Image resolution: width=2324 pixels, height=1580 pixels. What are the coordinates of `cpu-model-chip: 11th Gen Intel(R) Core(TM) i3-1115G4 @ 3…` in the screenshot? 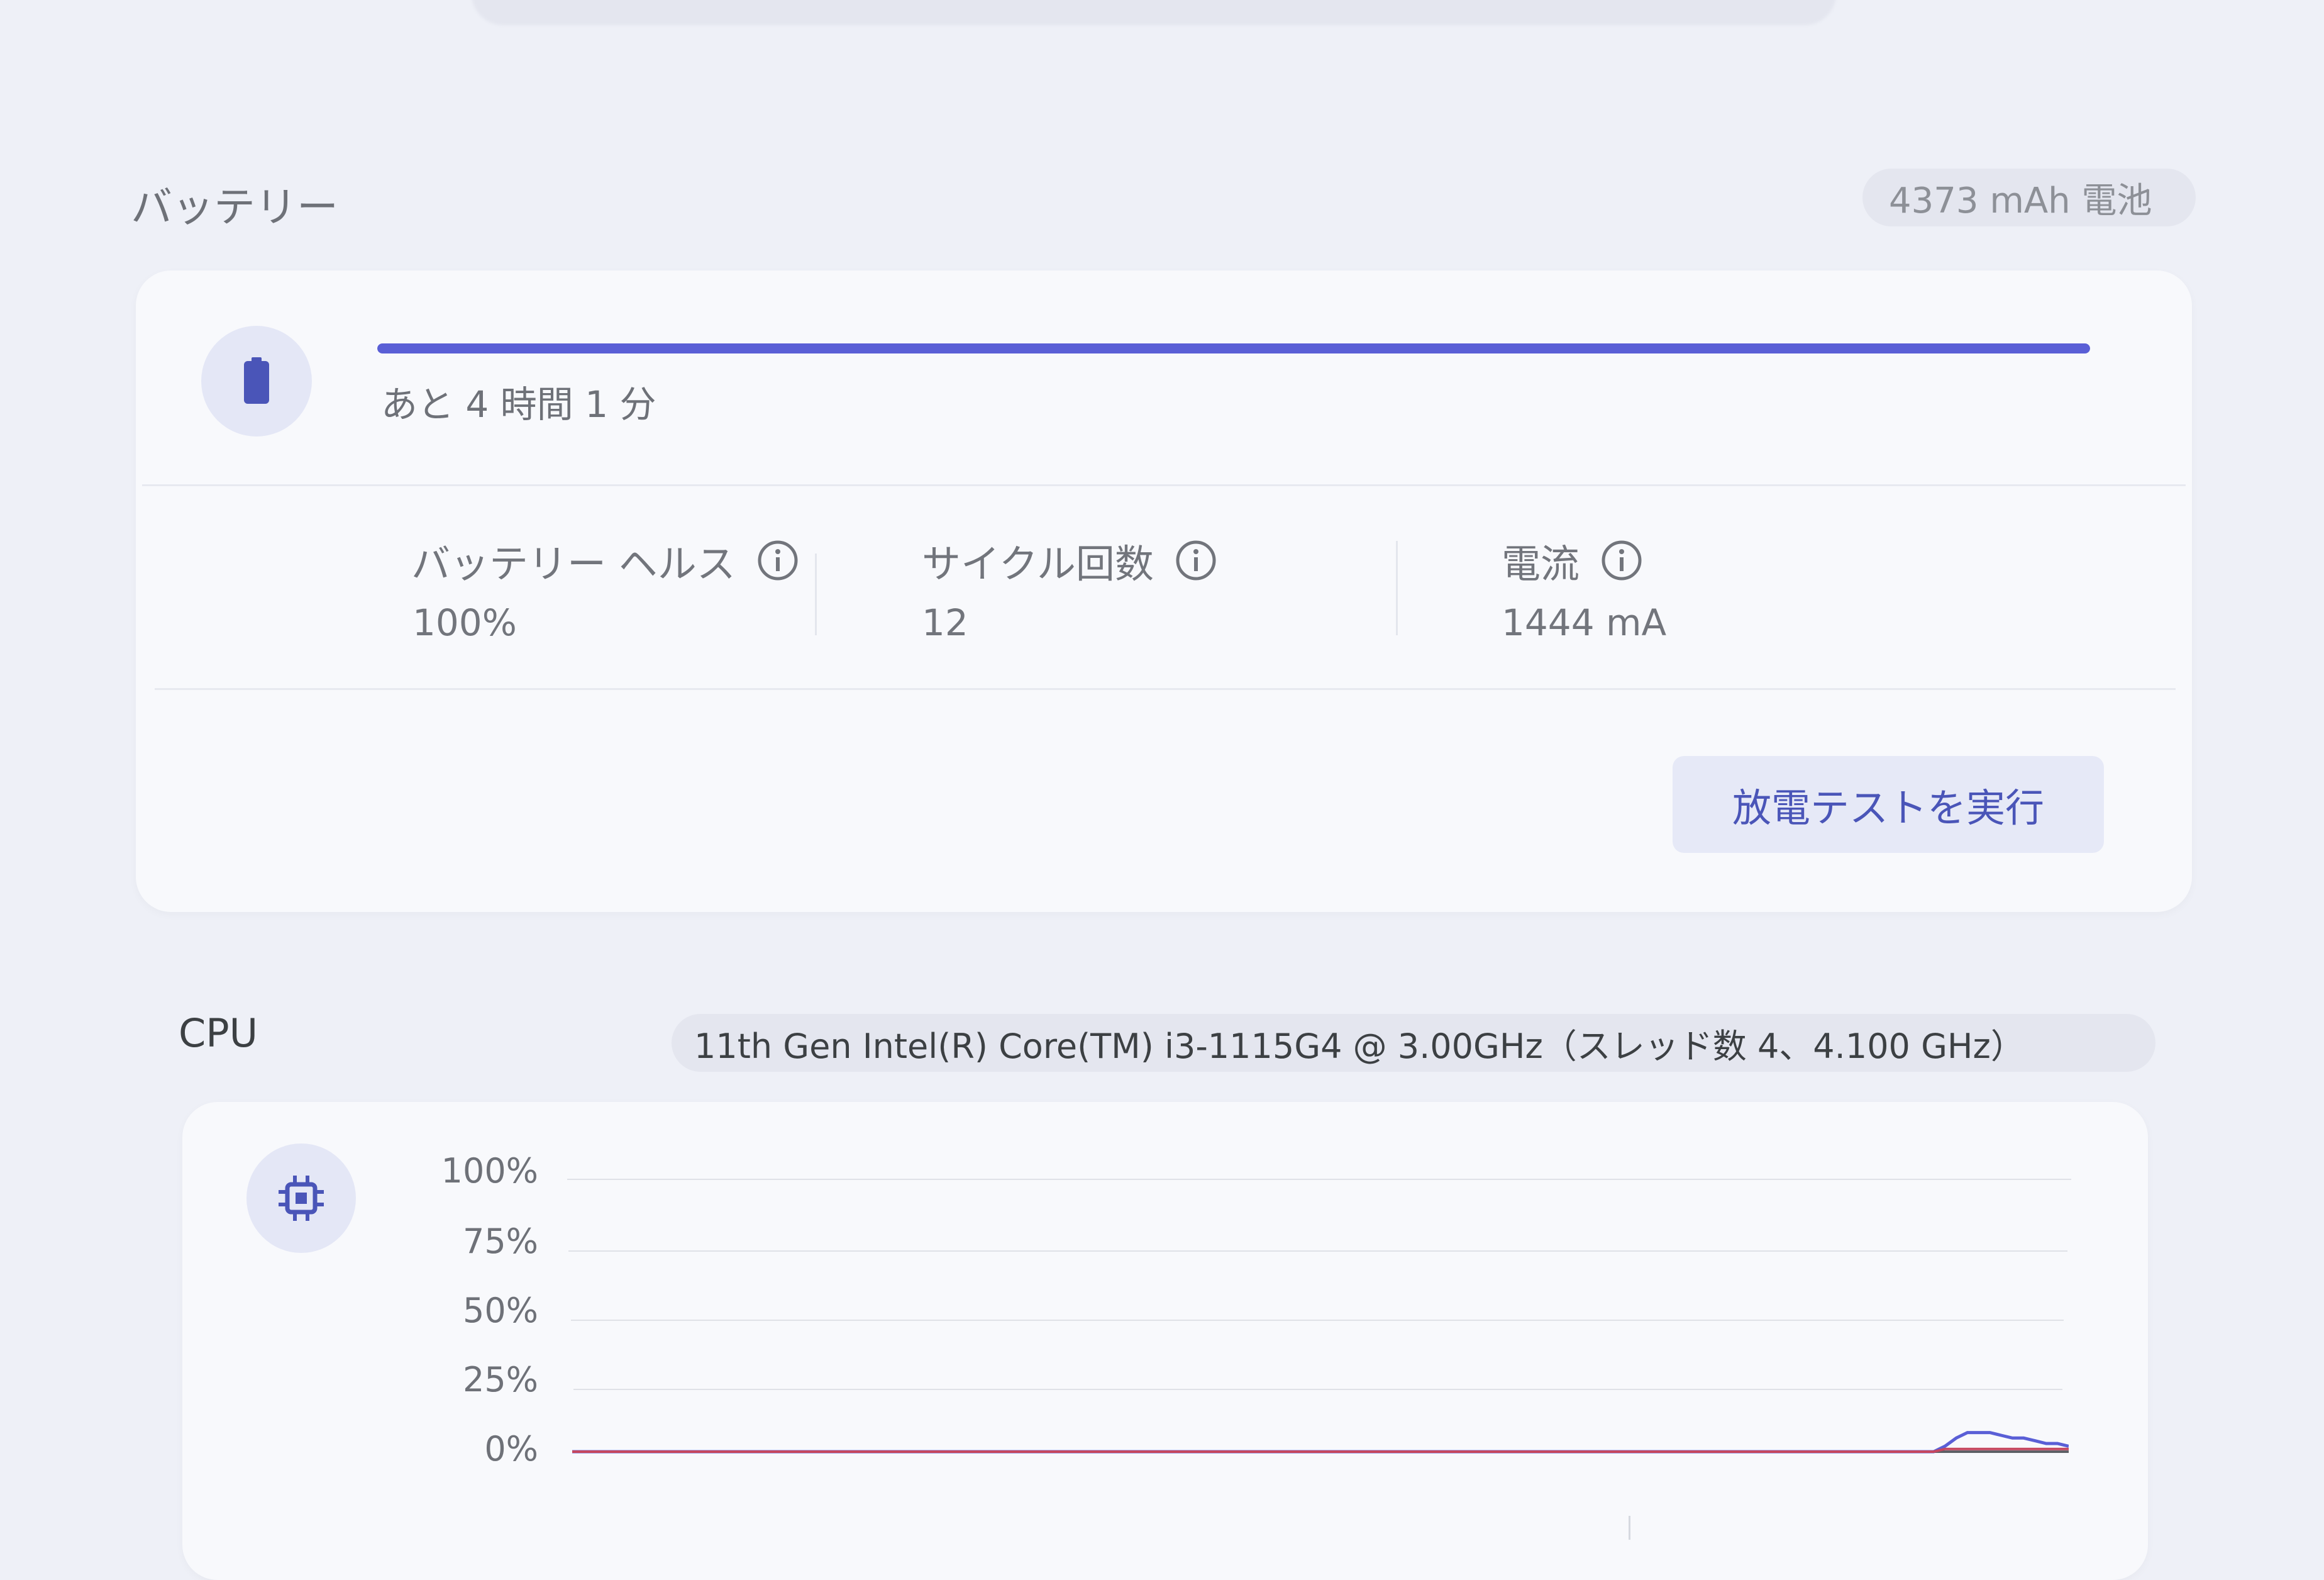 It's located at (1413, 1043).